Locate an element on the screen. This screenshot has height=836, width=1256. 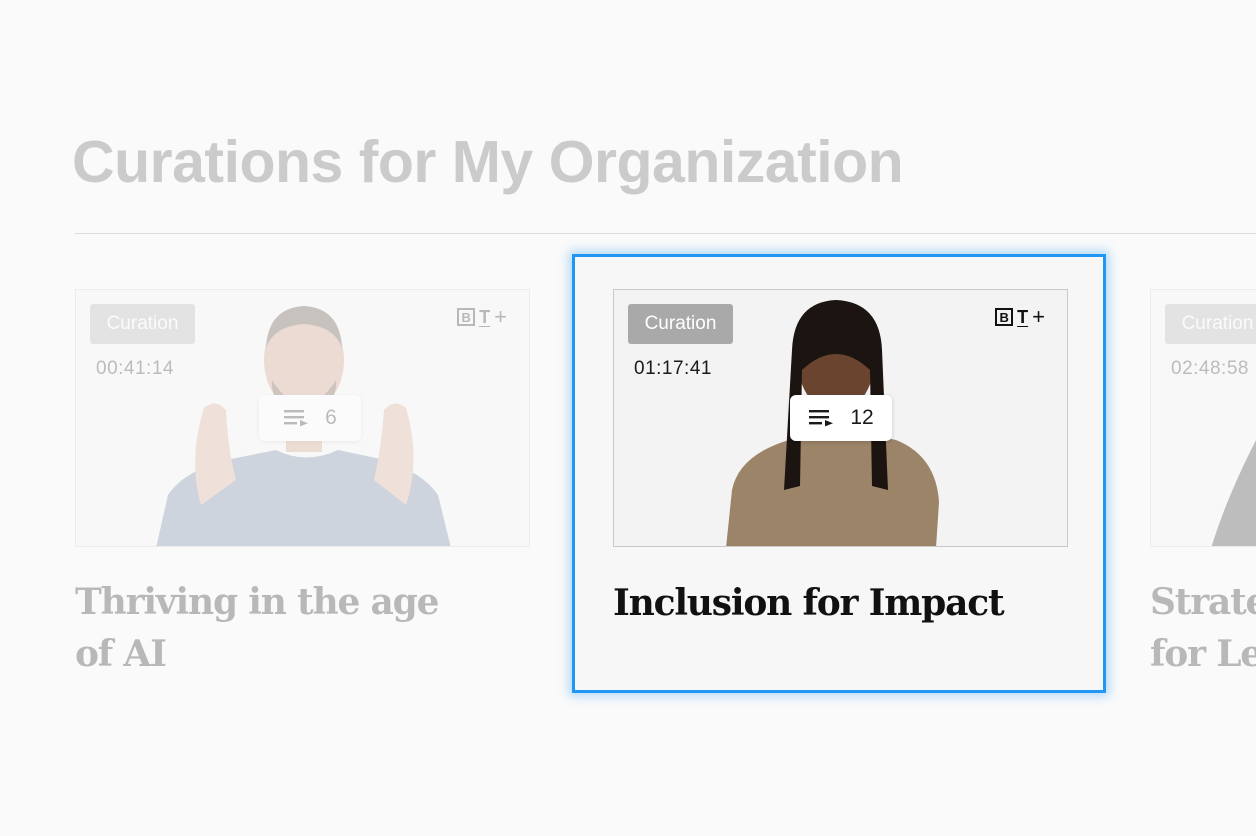
curation-card-strategy: Curation 02:48:58 Strate for Le is located at coordinates (1203, 489).